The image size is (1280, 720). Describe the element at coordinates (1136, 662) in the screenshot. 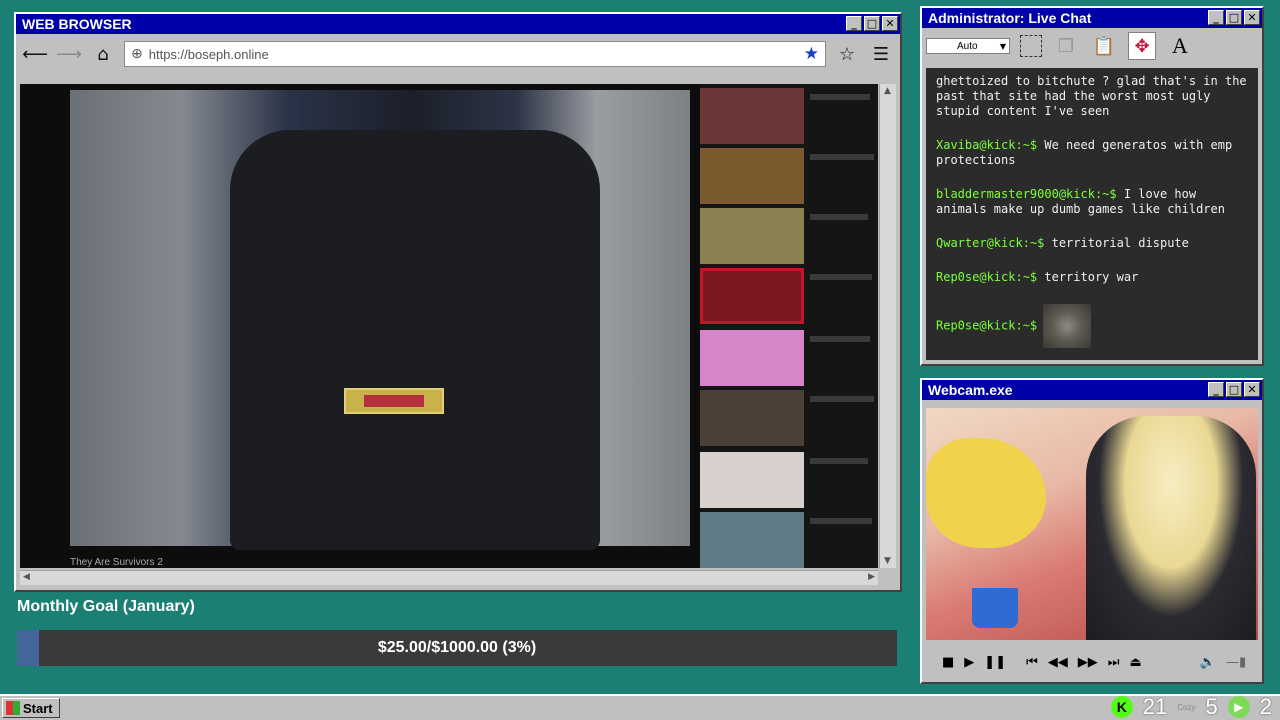

I see `eject-icon: ⏏` at that location.